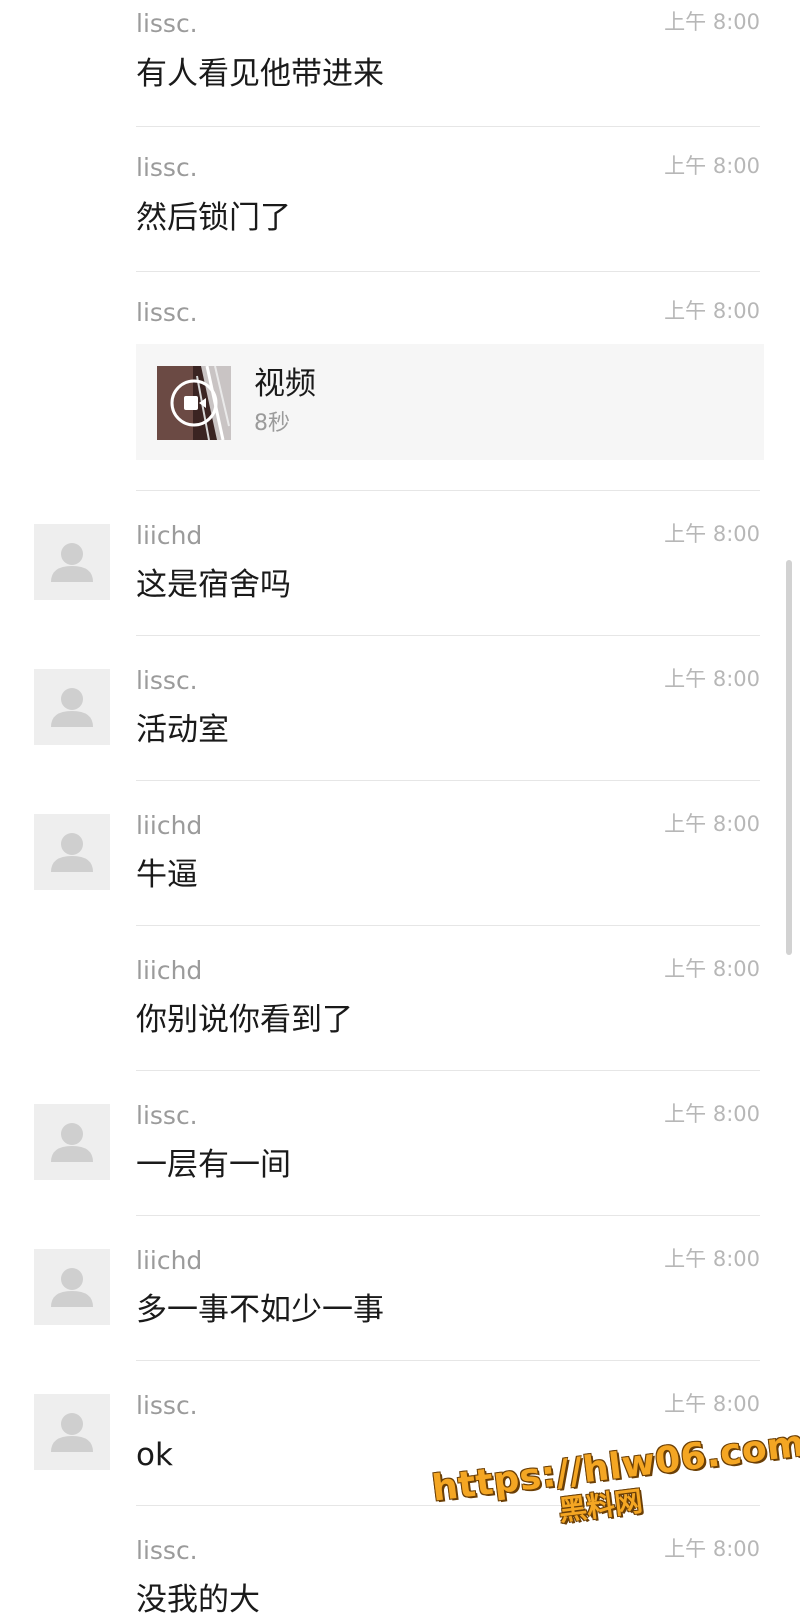  Describe the element at coordinates (198, 1600) in the screenshot. I see `message-text: 没我的大` at that location.